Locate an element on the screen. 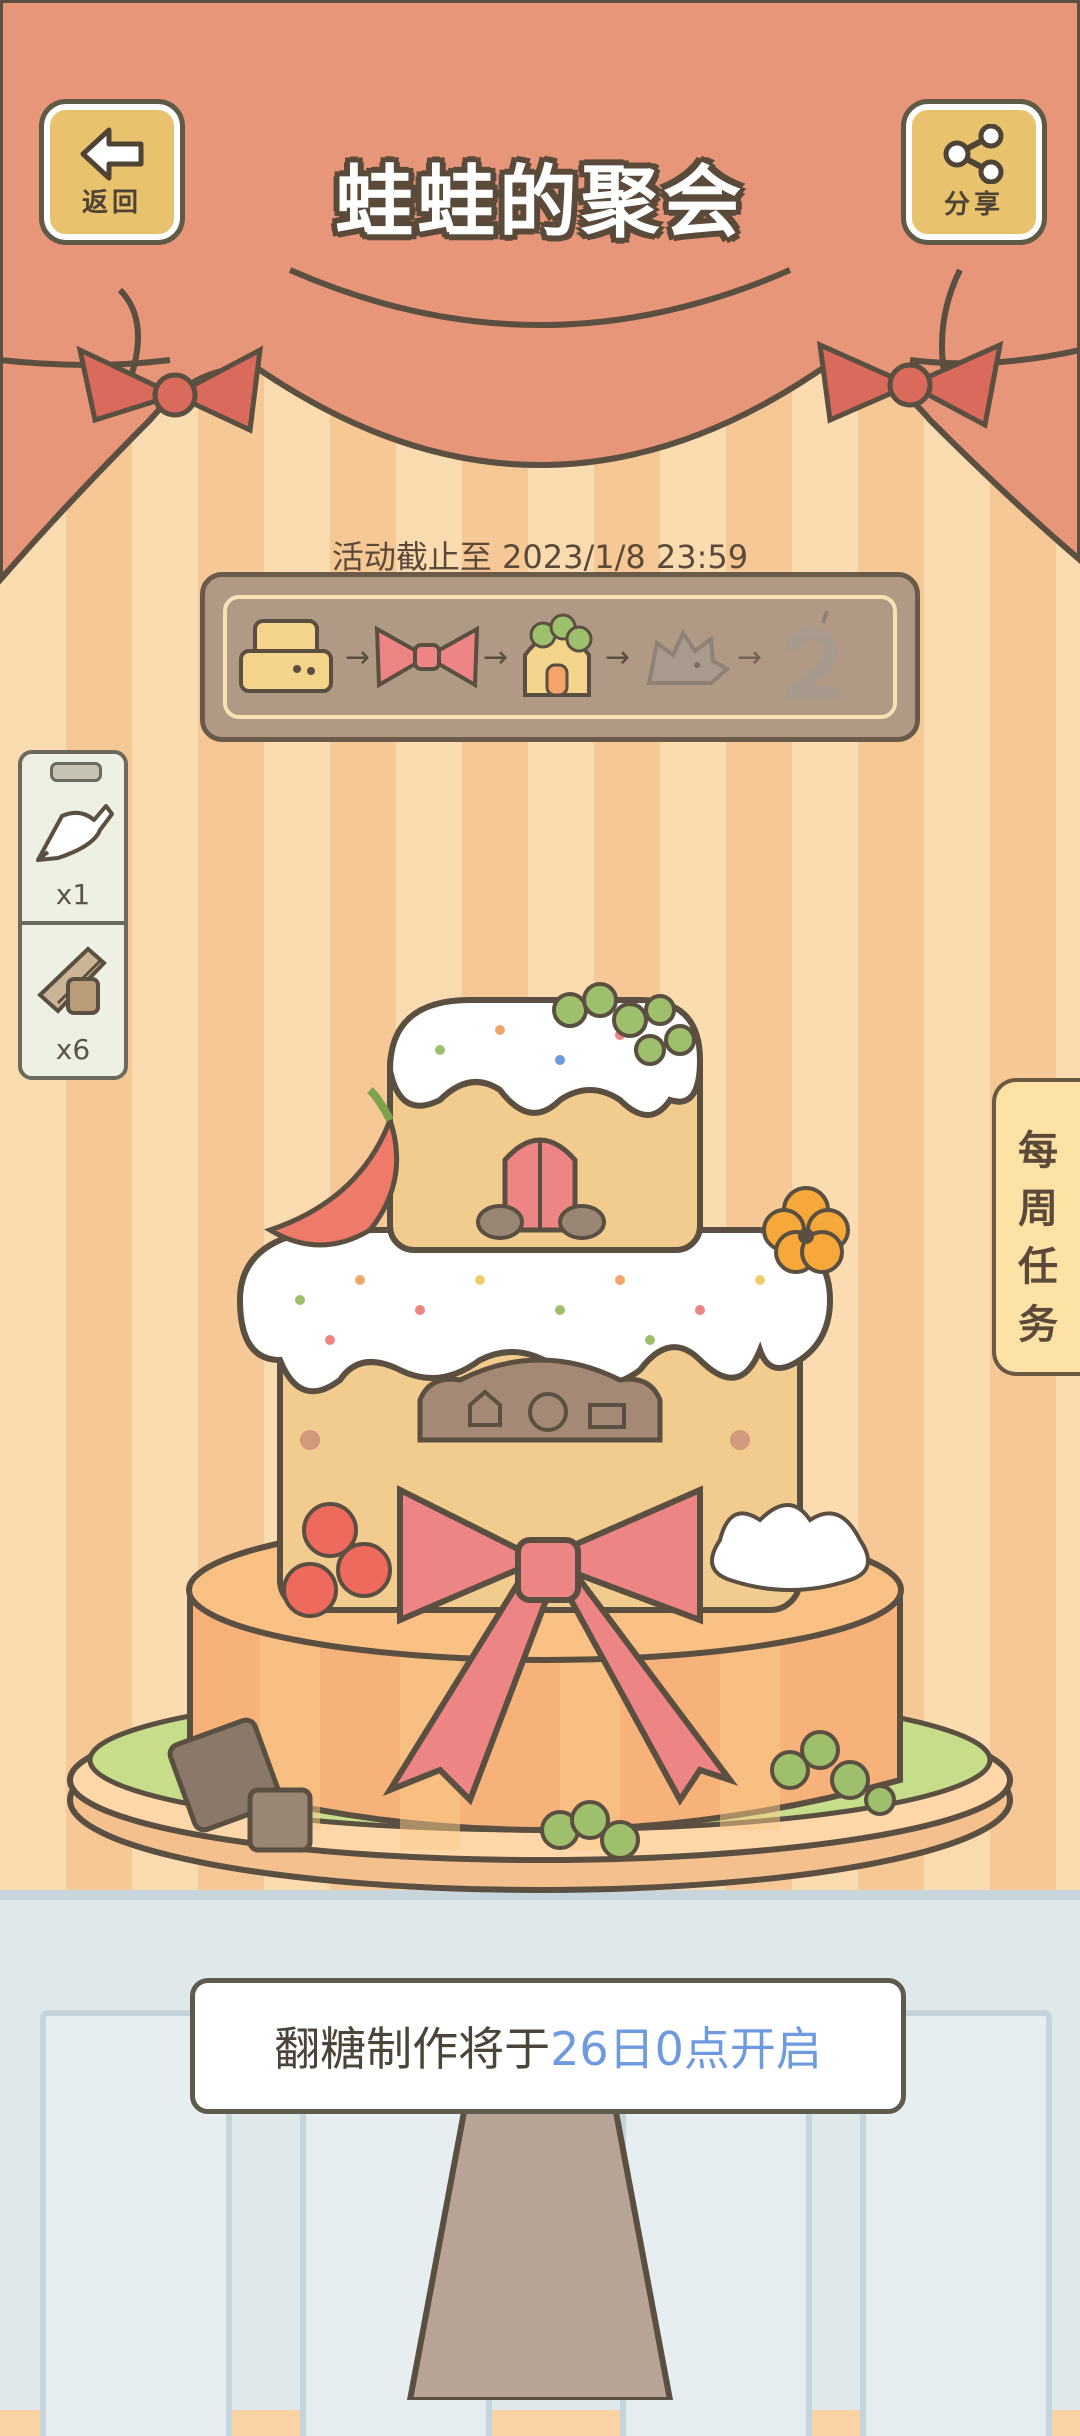  fondant-notice: 翻糖制作将于 26日0点开启 is located at coordinates (548, 2046).